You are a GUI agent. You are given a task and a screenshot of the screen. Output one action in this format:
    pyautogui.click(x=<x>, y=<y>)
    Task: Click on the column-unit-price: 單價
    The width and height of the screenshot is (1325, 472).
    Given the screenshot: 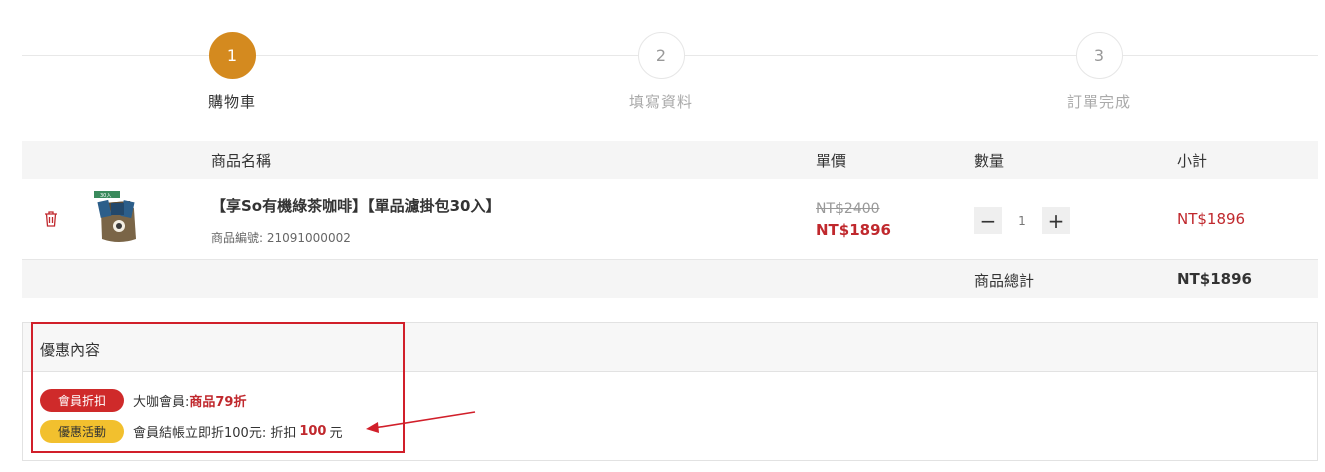 What is the action you would take?
    pyautogui.click(x=831, y=161)
    